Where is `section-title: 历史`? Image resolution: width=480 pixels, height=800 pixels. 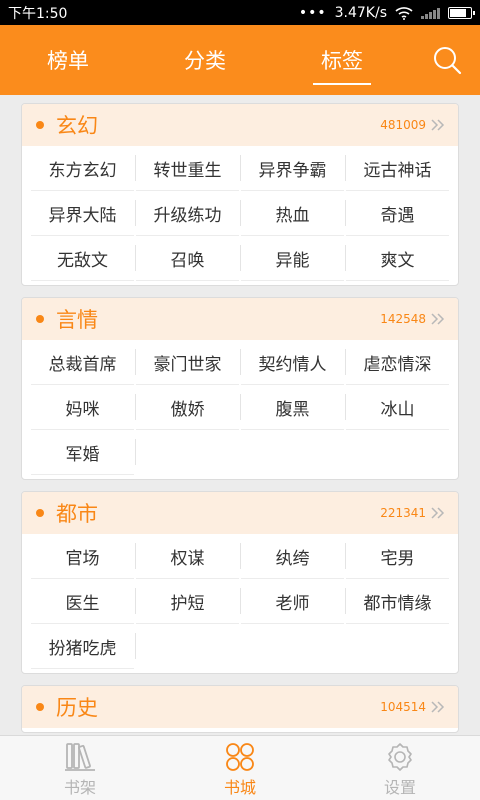 section-title: 历史 is located at coordinates (77, 708).